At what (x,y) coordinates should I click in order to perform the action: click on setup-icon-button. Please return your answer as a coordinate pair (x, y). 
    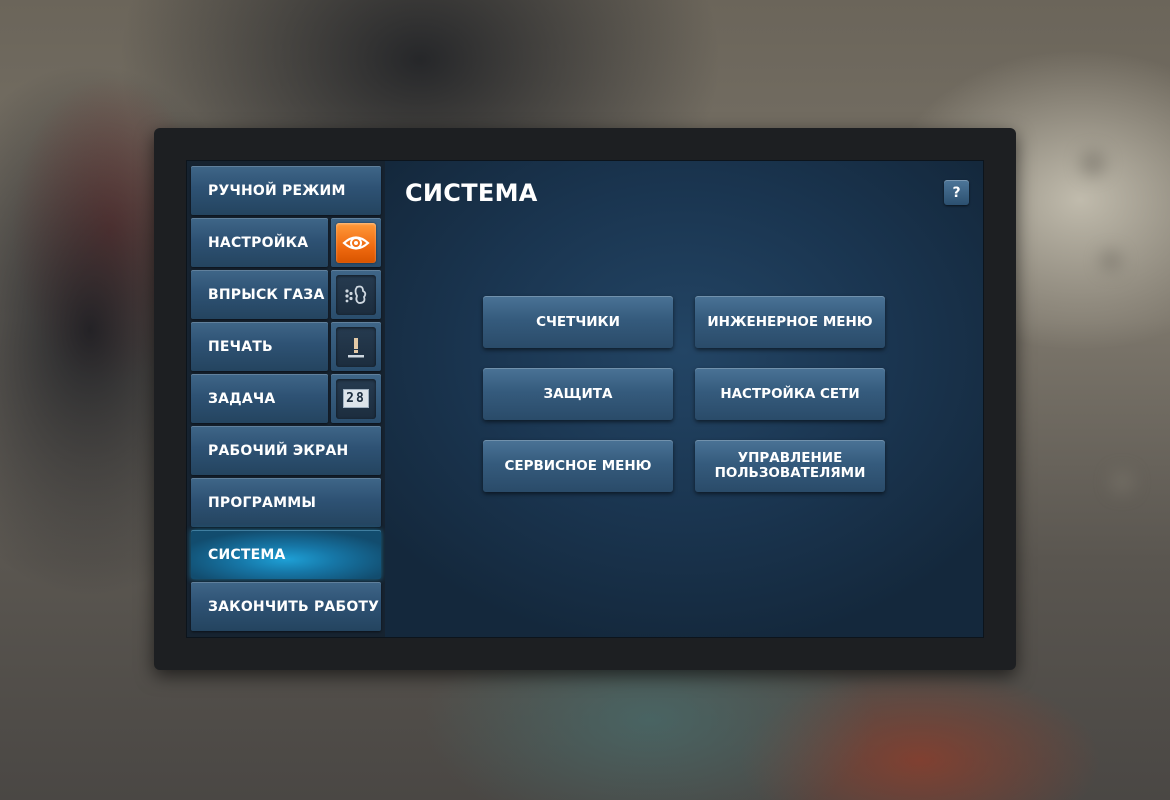
    Looking at the image, I should click on (356, 242).